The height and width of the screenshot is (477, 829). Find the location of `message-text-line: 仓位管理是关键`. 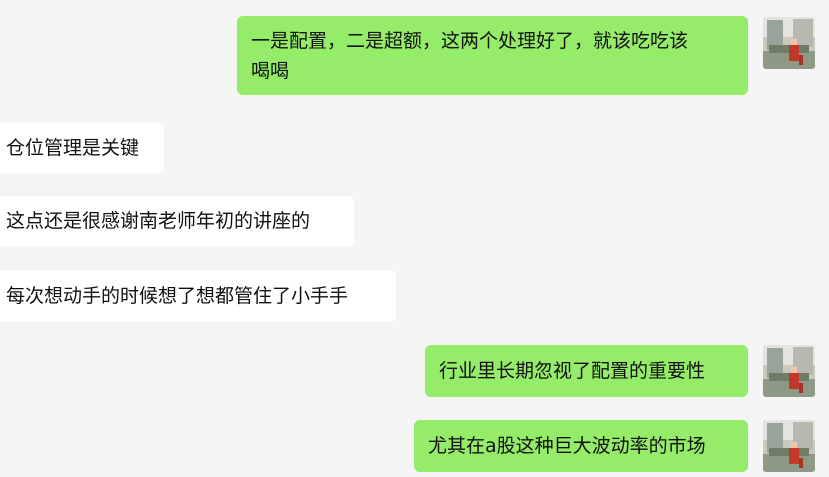

message-text-line: 仓位管理是关键 is located at coordinates (73, 148).